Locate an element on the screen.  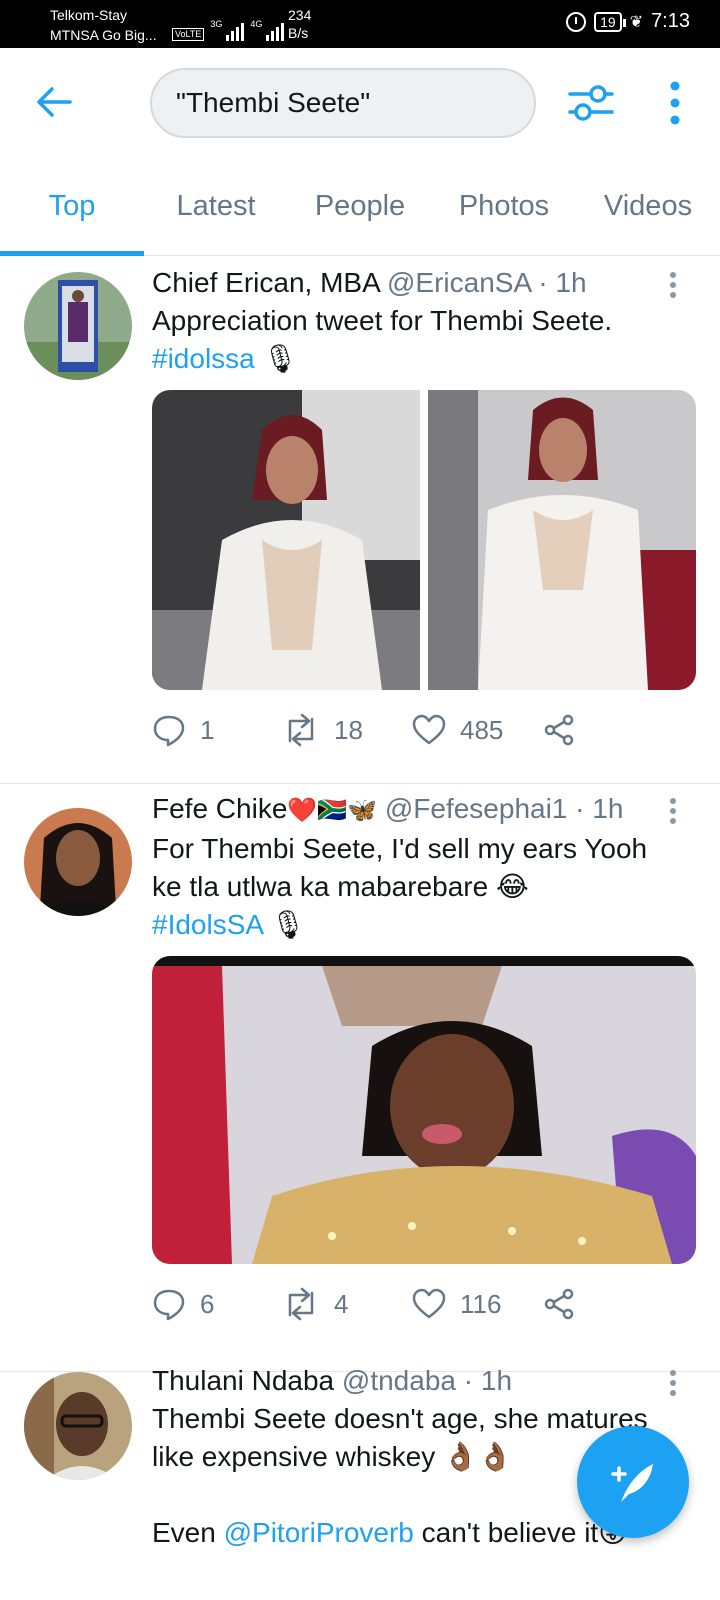
power-saving-icon: ❦ is located at coordinates (636, 22).